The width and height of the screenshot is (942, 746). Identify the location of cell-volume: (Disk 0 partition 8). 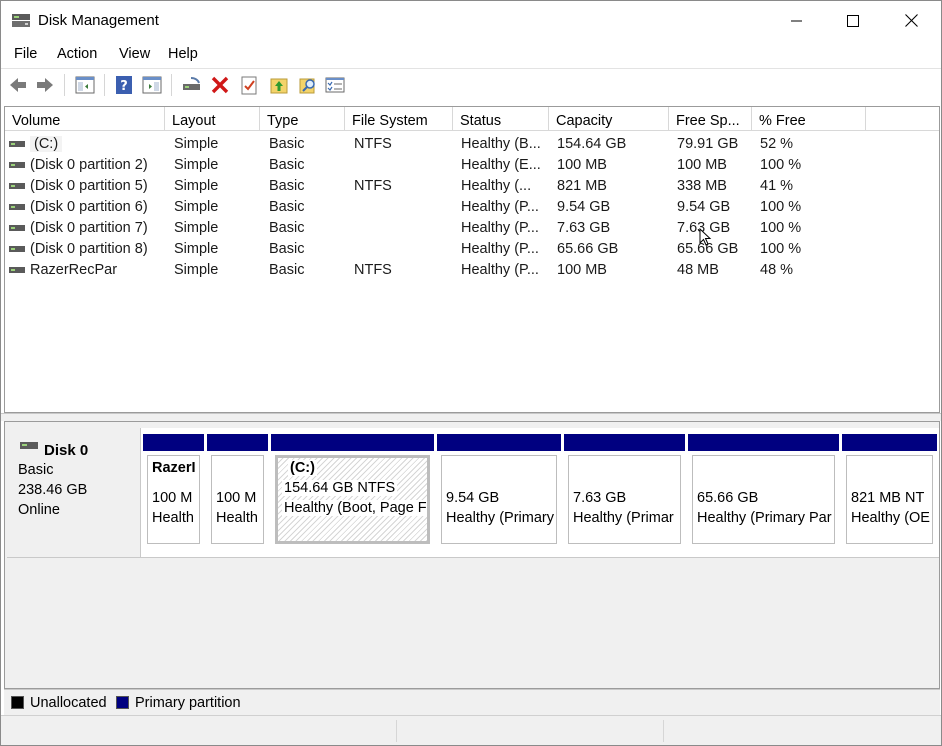
(89, 249).